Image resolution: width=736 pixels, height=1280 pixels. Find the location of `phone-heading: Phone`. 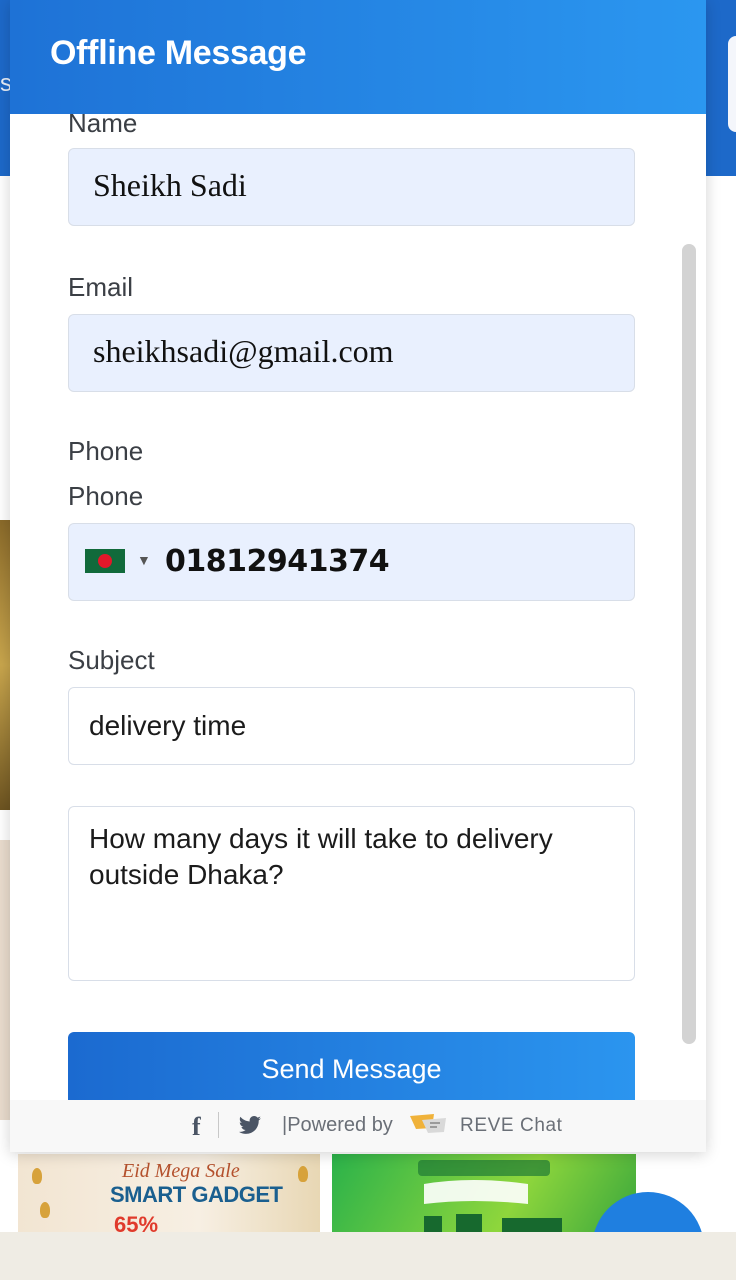

phone-heading: Phone is located at coordinates (106, 451).